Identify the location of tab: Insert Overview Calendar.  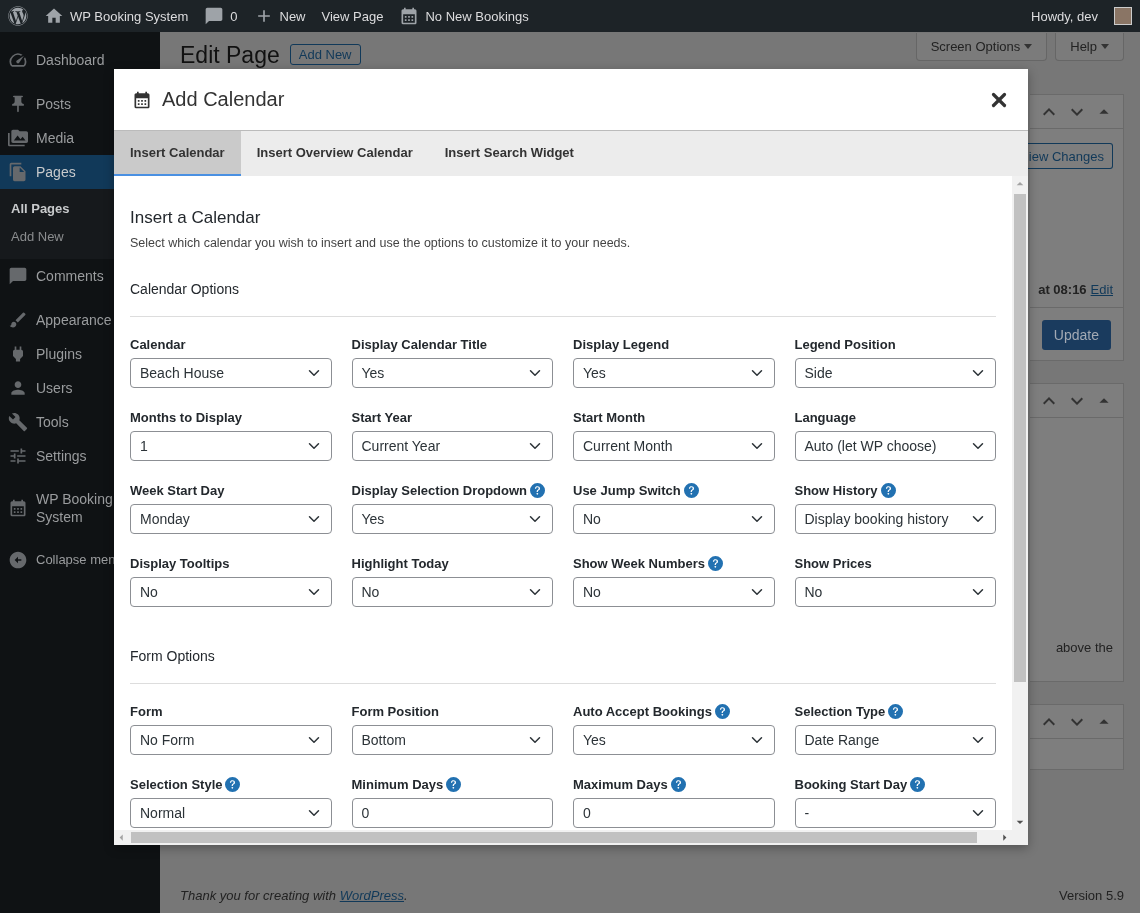
(334, 153).